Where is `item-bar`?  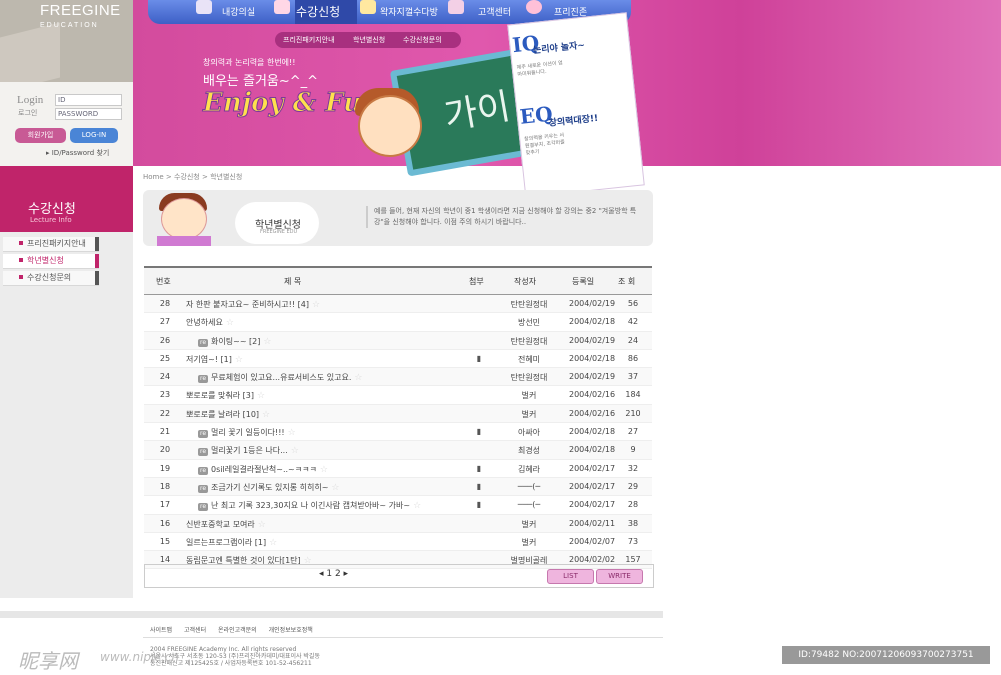 item-bar is located at coordinates (97, 261).